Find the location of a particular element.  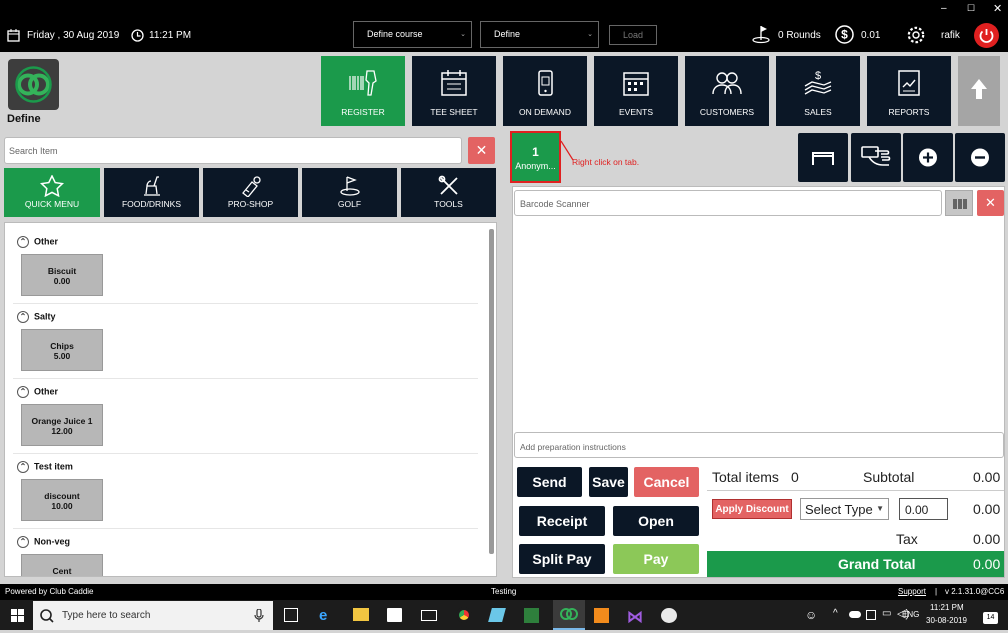

tray-icon is located at coordinates (871, 615).